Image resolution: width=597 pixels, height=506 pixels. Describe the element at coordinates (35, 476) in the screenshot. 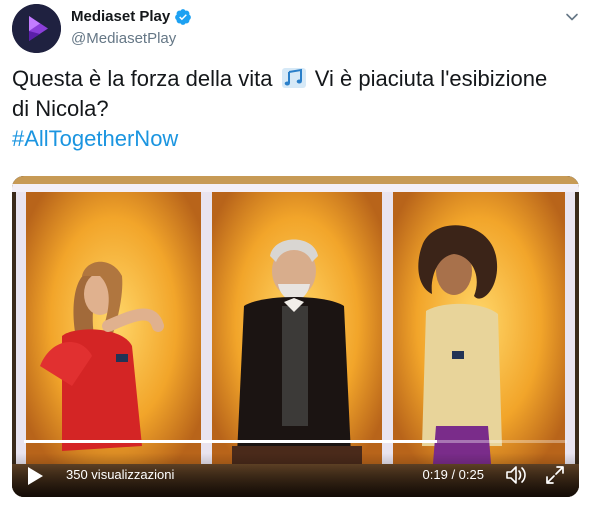

I see `play-icon` at that location.